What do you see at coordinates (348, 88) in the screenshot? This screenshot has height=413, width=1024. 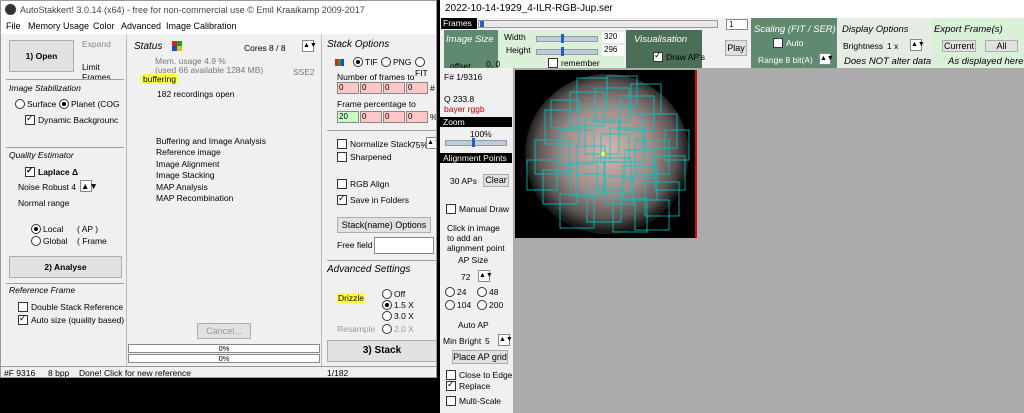 I see `frames-input-1: 0` at bounding box center [348, 88].